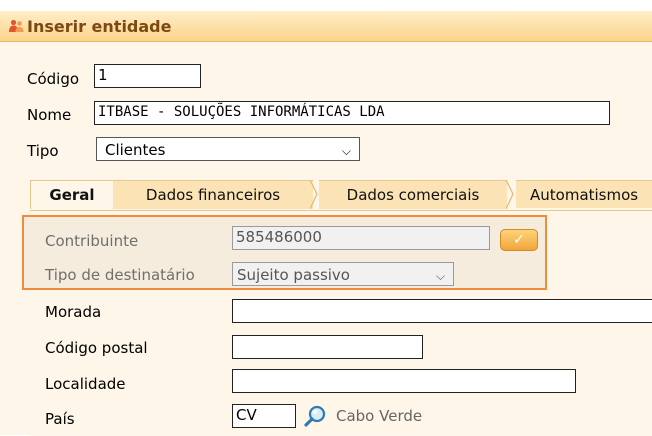 The width and height of the screenshot is (652, 436). Describe the element at coordinates (147, 76) in the screenshot. I see `codigo-field: 1` at that location.